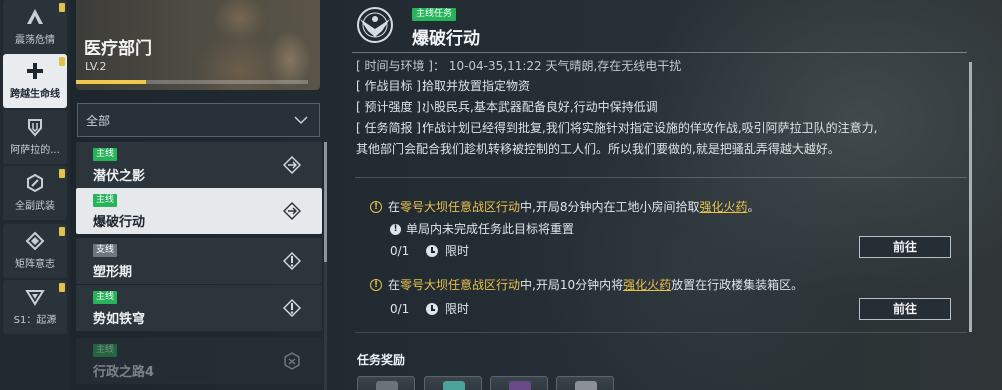  I want to click on rail-item-label: 跨越生命线, so click(35, 94).